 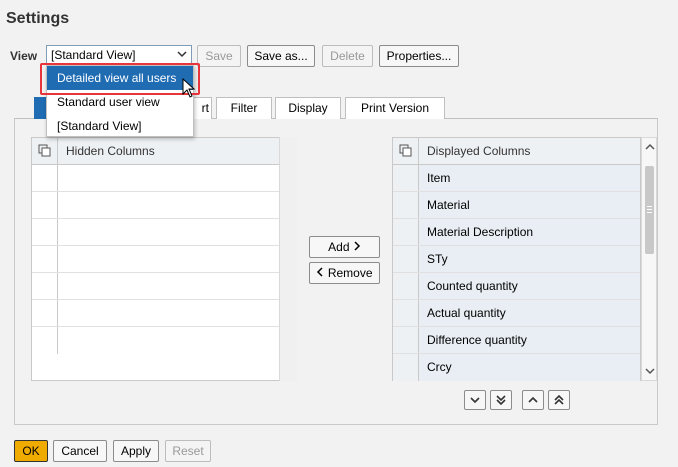 I want to click on dropdown-option-standard-view: [Standard View], so click(x=120, y=126).